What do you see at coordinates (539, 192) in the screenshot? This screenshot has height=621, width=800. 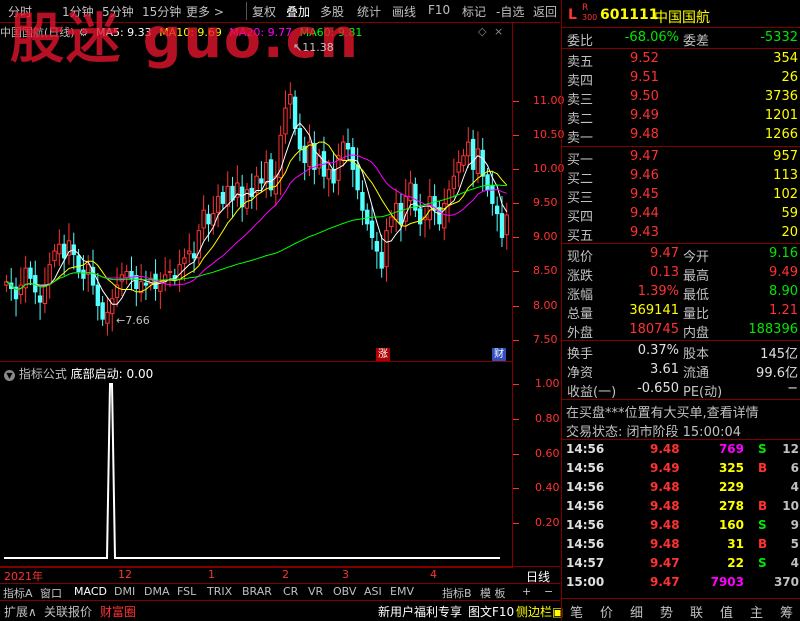 I see `price-y-axis: 7.50 8.00 8.50 9.00 9.50 10.00 10.50 11.00` at bounding box center [539, 192].